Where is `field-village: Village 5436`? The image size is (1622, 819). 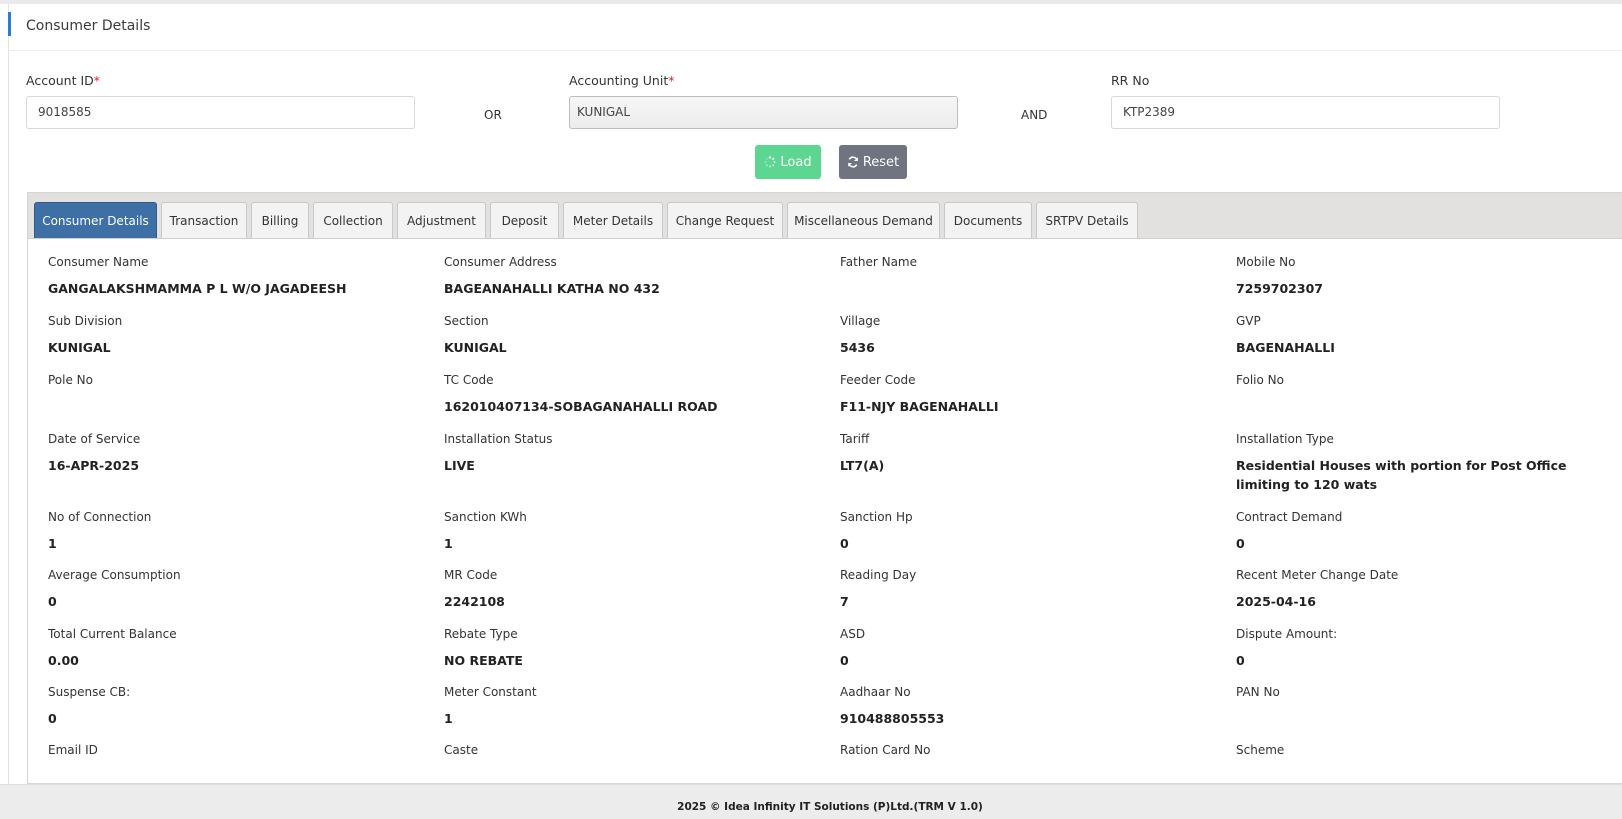 field-village: Village 5436 is located at coordinates (860, 334).